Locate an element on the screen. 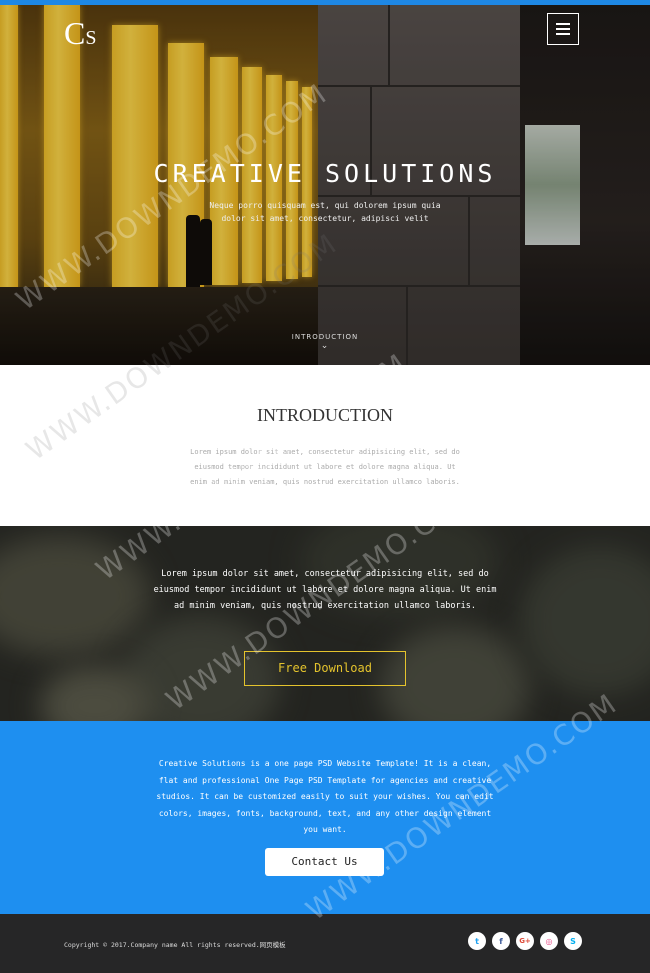 Image resolution: width=650 pixels, height=973 pixels. chevron-down-icon: ⌄ is located at coordinates (325, 346).